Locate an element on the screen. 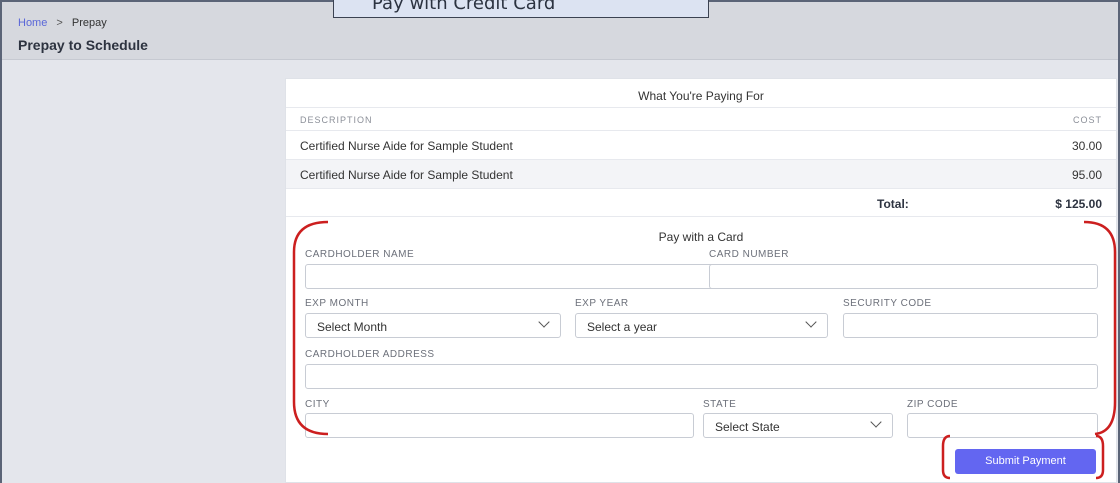 The width and height of the screenshot is (1120, 483). cardholder-address-input is located at coordinates (701, 376).